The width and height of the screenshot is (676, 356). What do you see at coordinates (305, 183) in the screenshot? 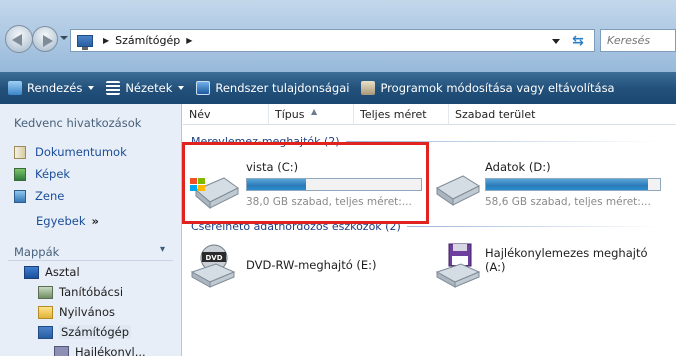
I see `highlight-box` at bounding box center [305, 183].